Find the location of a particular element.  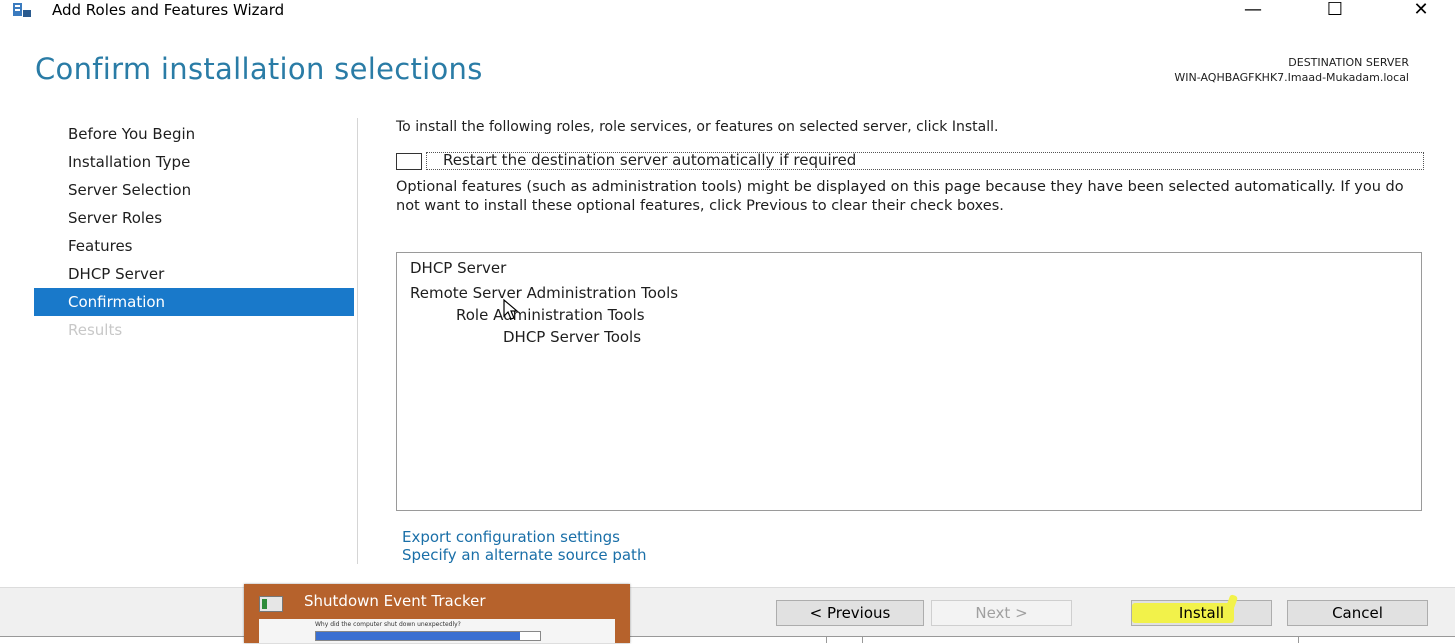

nav-item-server-roles: Server Roles is located at coordinates (194, 218).